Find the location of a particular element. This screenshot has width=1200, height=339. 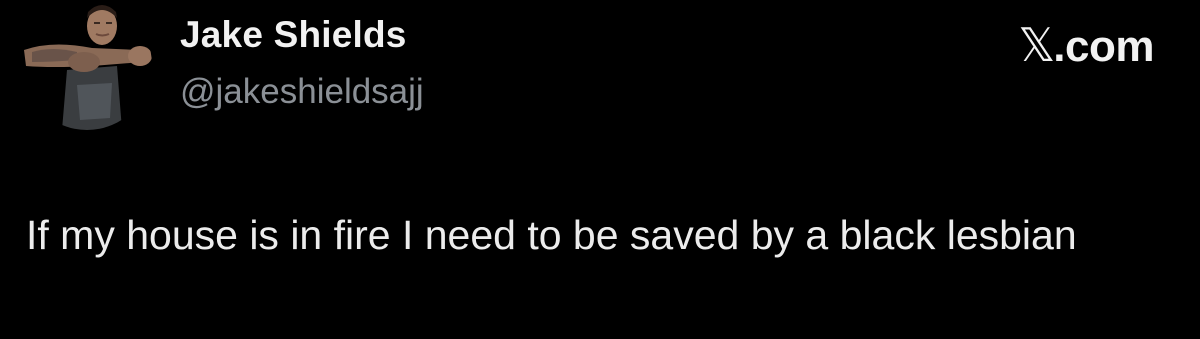

x-logo: 𝕏.com is located at coordinates (1086, 45).